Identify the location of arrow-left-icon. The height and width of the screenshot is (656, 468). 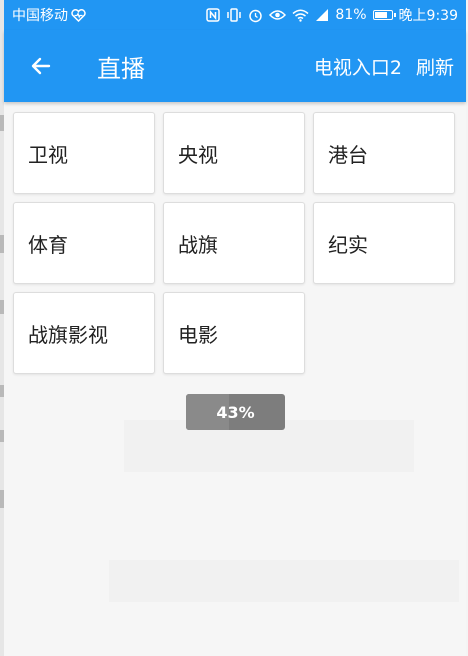
(41, 66).